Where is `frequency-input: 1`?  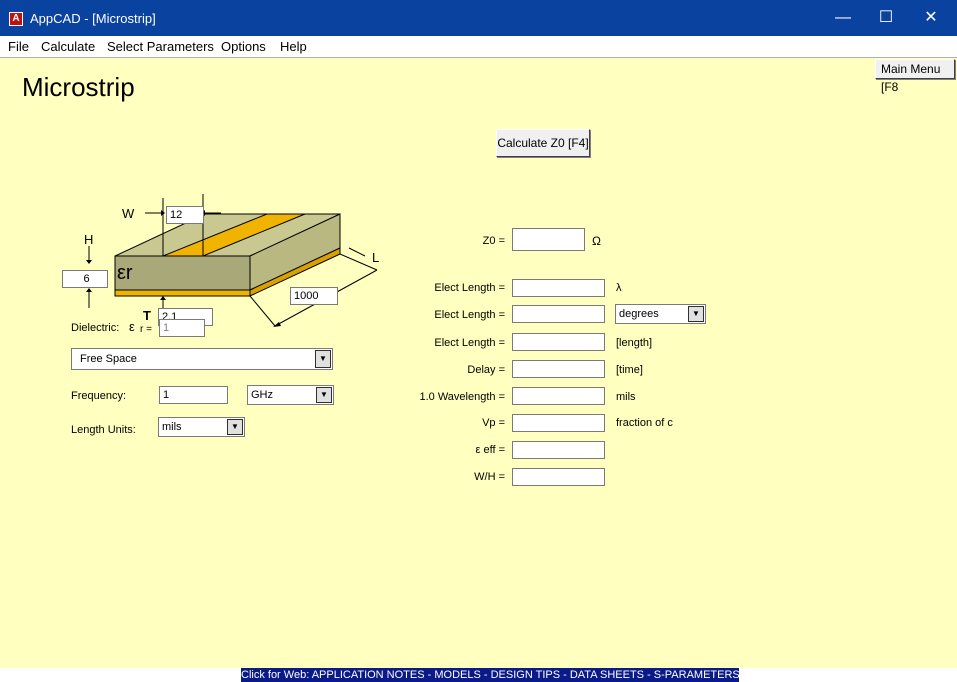
frequency-input: 1 is located at coordinates (193, 395).